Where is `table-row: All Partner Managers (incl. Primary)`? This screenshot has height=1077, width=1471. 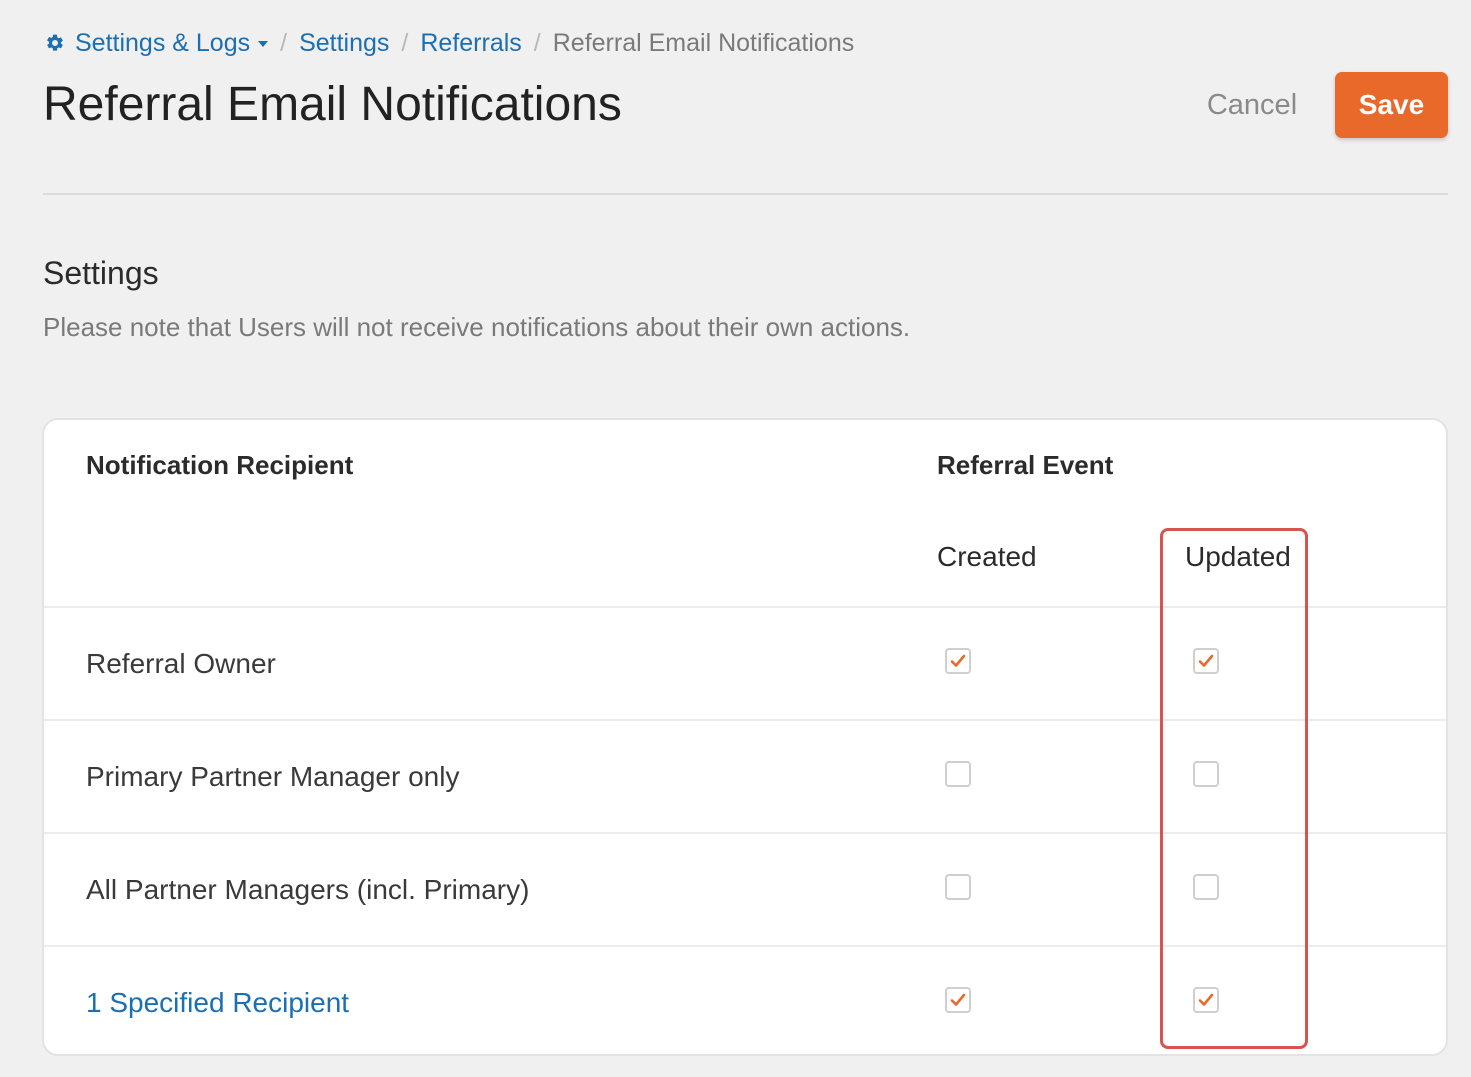 table-row: All Partner Managers (incl. Primary) is located at coordinates (745, 888).